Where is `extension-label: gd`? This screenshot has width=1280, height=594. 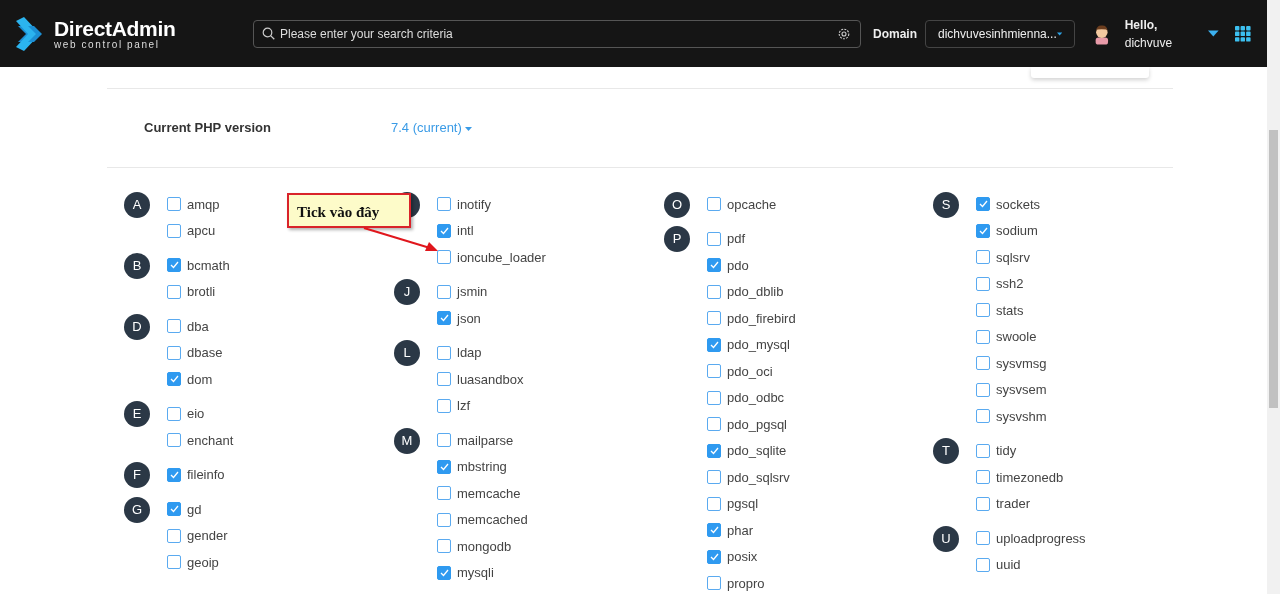 extension-label: gd is located at coordinates (194, 509).